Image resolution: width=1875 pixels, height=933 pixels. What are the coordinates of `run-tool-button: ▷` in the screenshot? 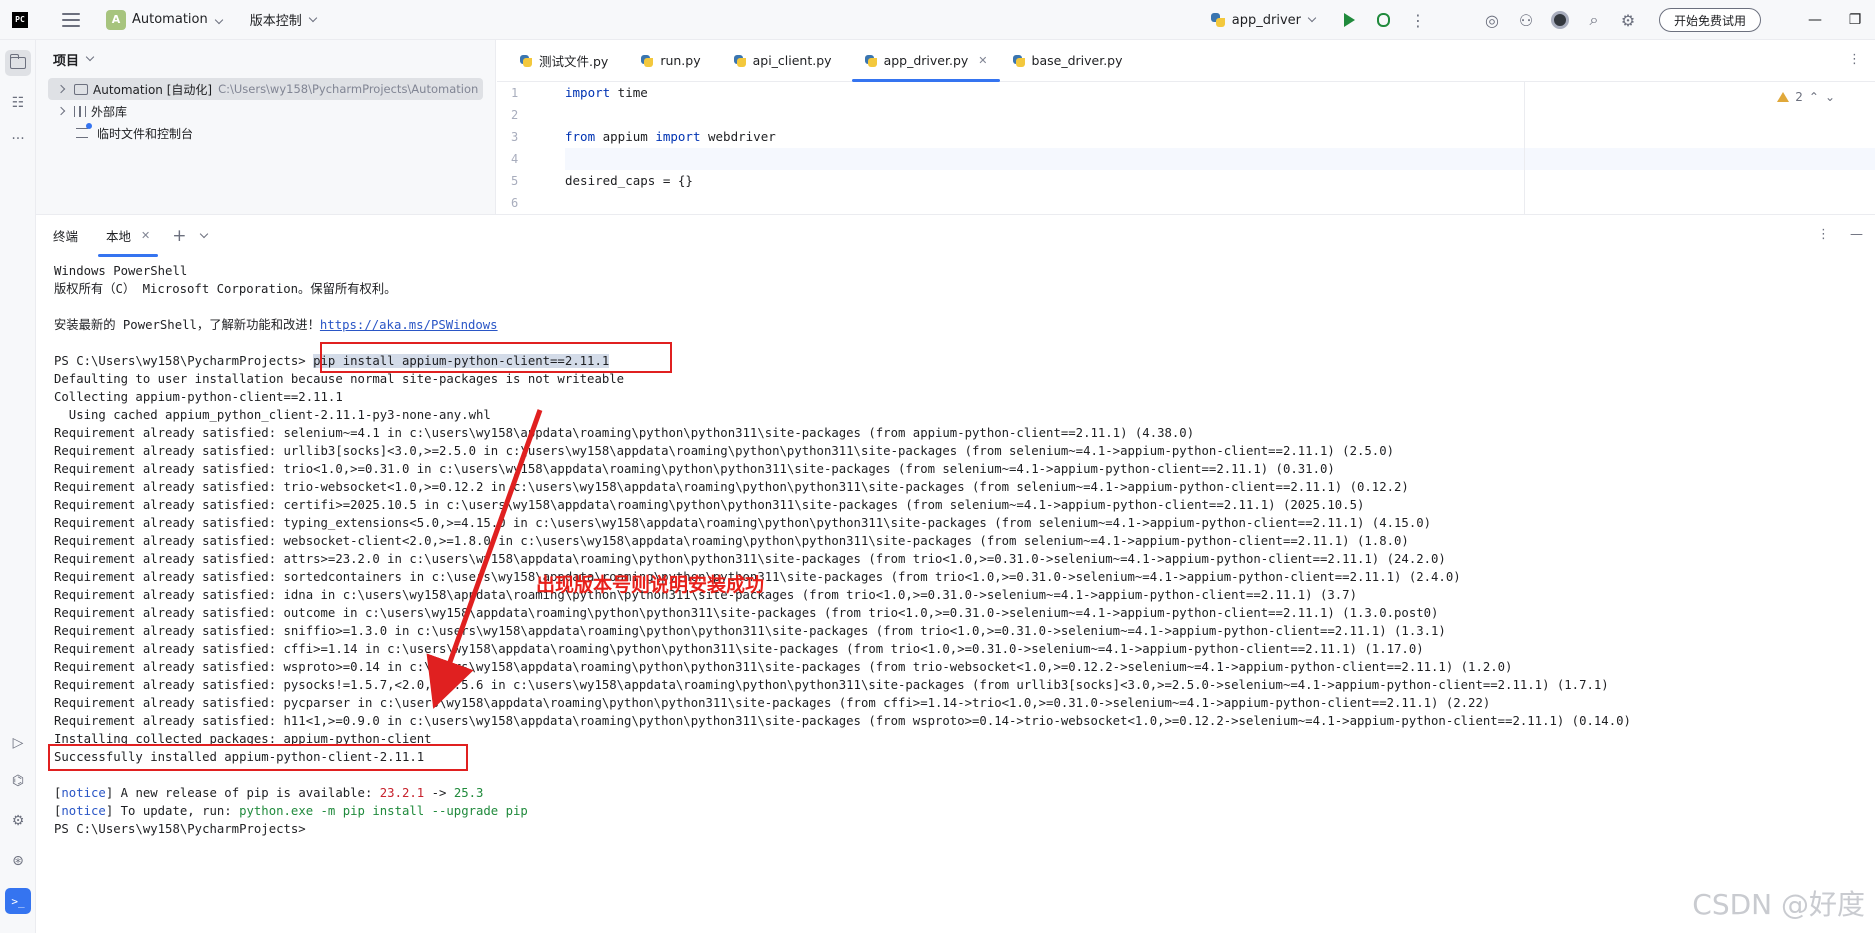 It's located at (18, 743).